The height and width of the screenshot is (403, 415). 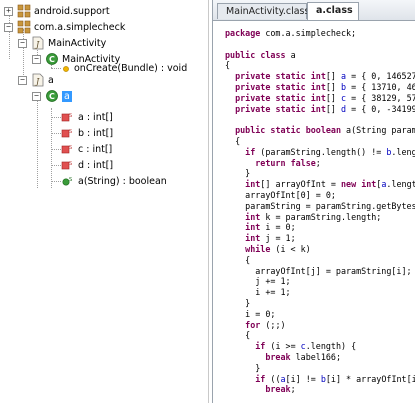 I want to click on editor-gutter, so click(x=216, y=212).